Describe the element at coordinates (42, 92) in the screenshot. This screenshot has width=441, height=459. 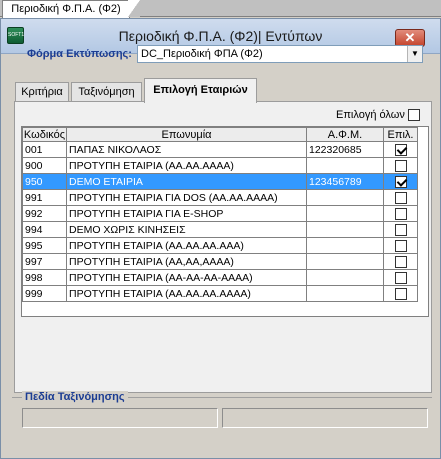
I see `tab-criteria: Κριτήρια` at that location.